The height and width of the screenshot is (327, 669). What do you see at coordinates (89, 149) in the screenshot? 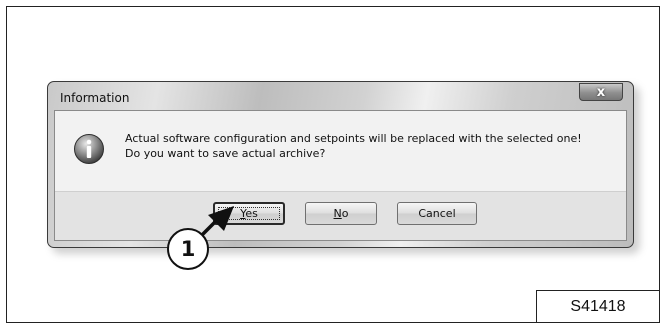
I see `info-icon` at bounding box center [89, 149].